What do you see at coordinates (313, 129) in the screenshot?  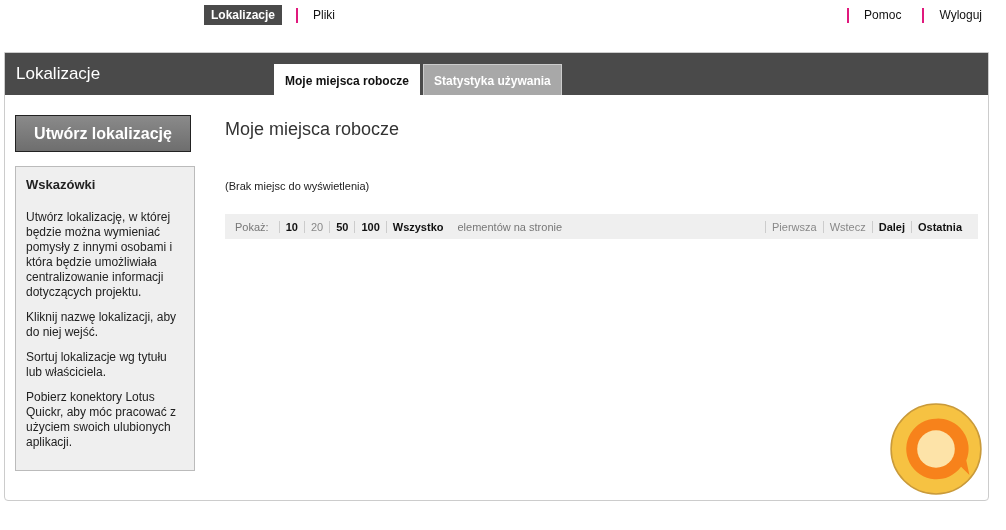 I see `section-title: Moje miejsca robocze` at bounding box center [313, 129].